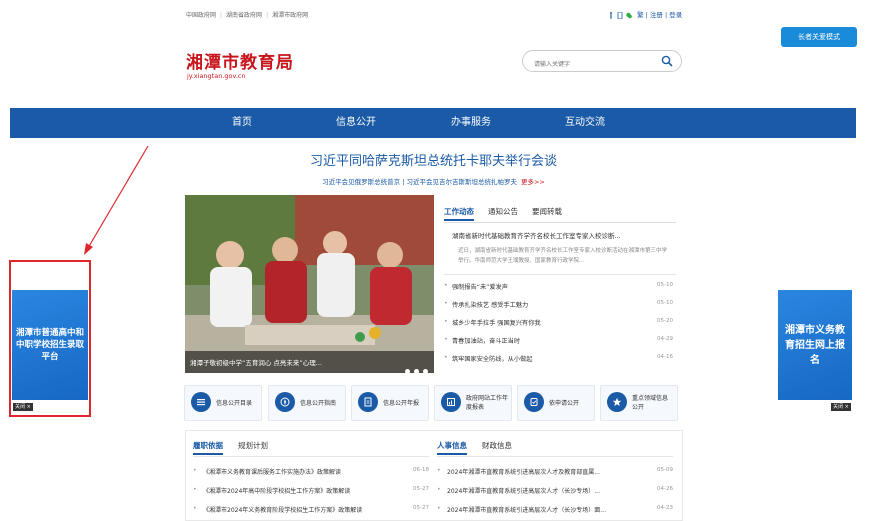 The width and height of the screenshot is (877, 521). I want to click on register-link: 注册, so click(656, 15).